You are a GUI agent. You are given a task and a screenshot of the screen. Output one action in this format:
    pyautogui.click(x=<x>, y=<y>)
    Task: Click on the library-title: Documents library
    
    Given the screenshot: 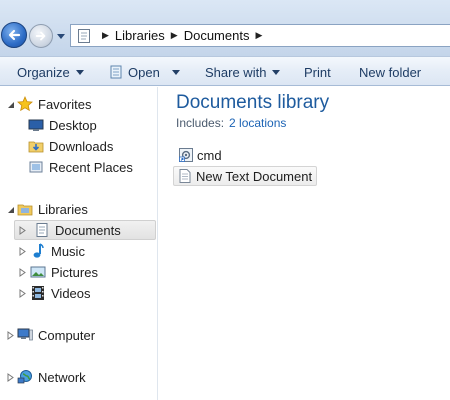 What is the action you would take?
    pyautogui.click(x=253, y=102)
    